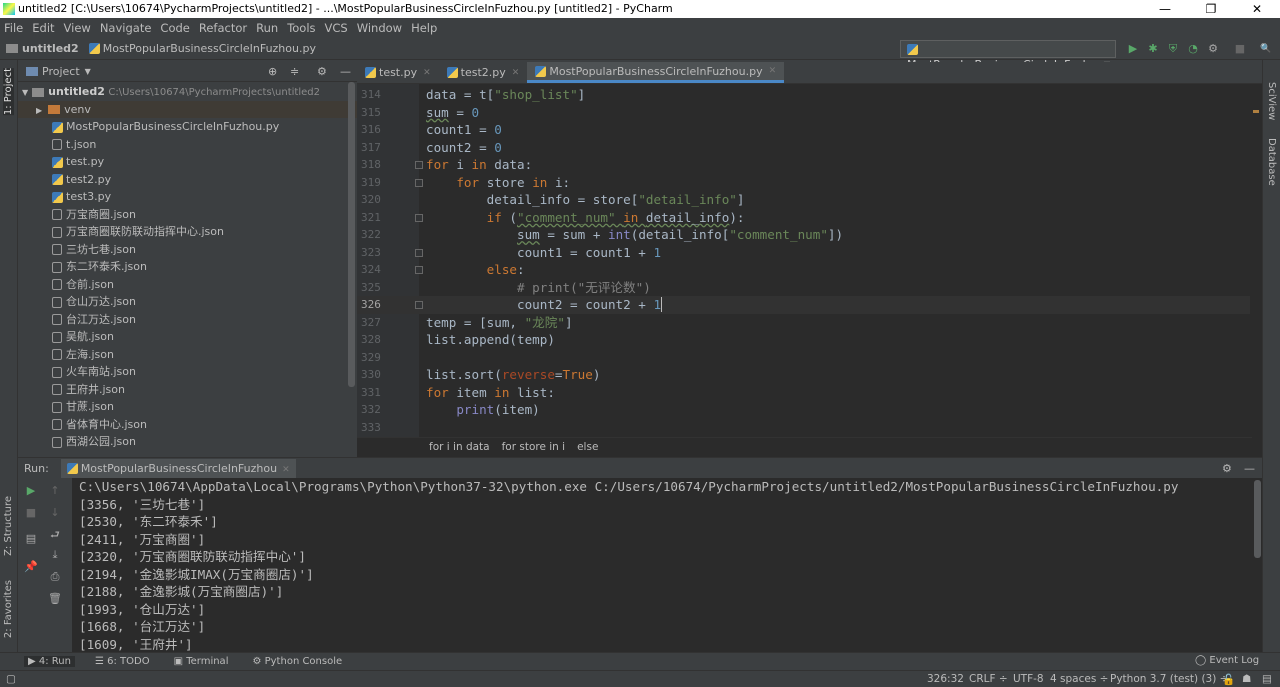  I want to click on menu-run: Run, so click(267, 28).